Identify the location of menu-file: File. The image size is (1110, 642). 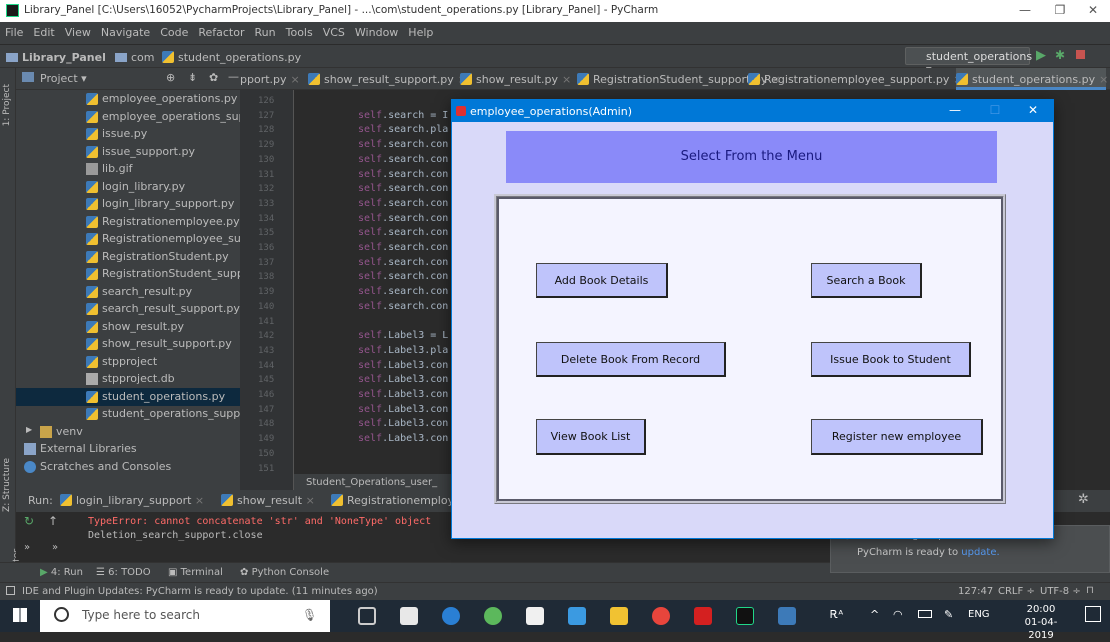
(14, 30).